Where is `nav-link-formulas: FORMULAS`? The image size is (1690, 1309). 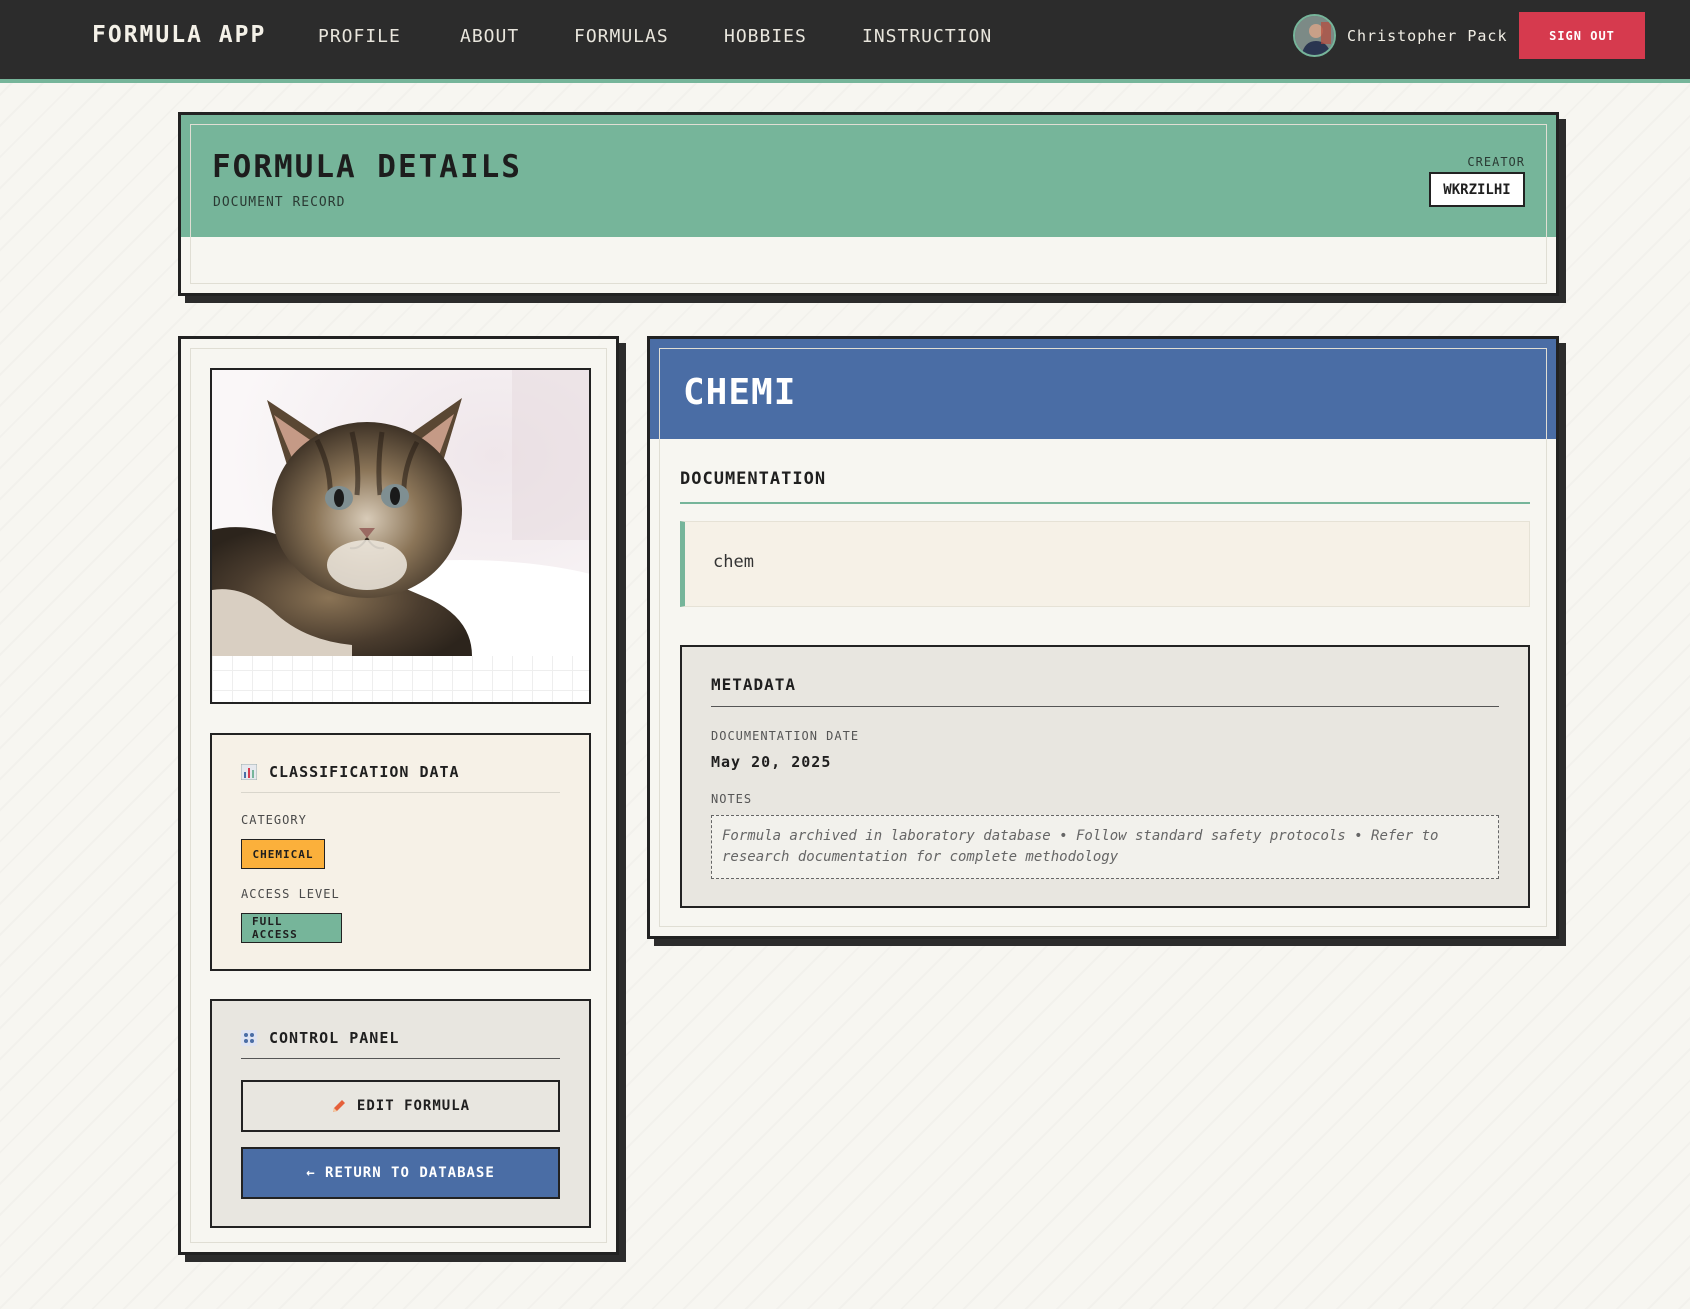
nav-link-formulas: FORMULAS is located at coordinates (621, 36).